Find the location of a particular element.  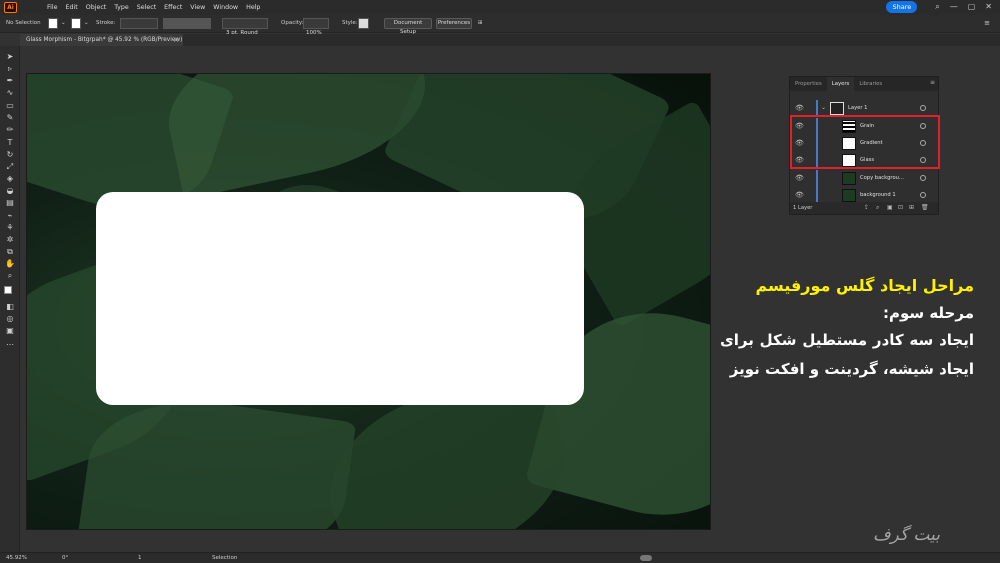

stroke-dropdown-icon: ⌄ is located at coordinates (86, 23).